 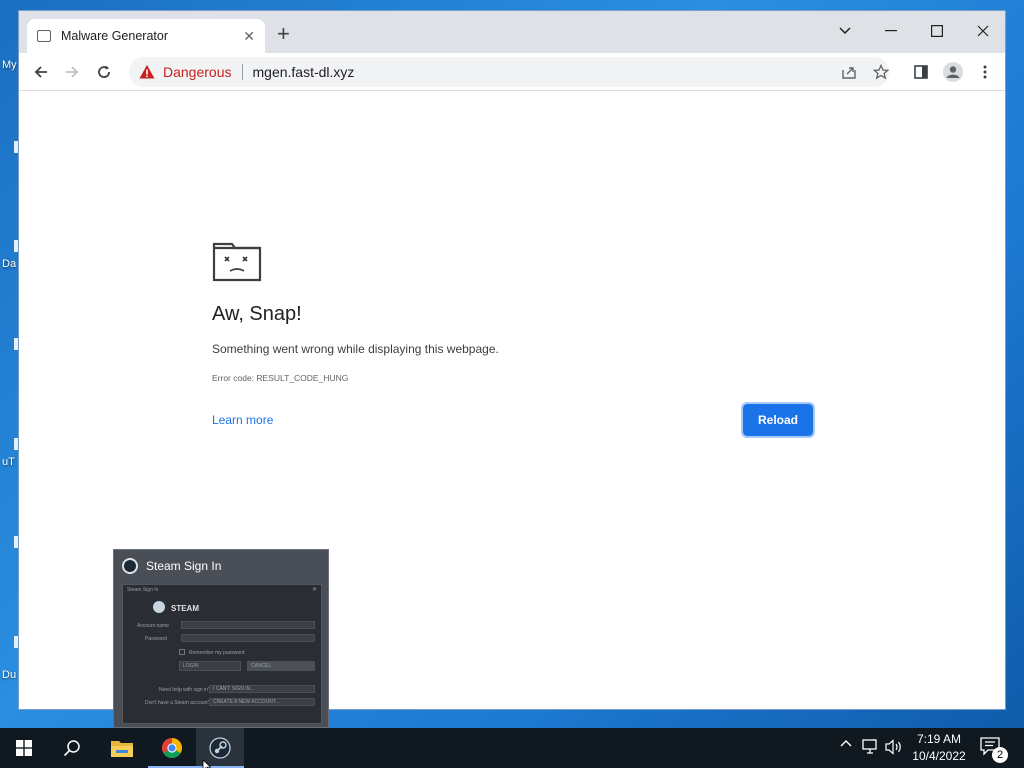 I want to click on desktop-icon-label: Da, so click(x=9, y=264).